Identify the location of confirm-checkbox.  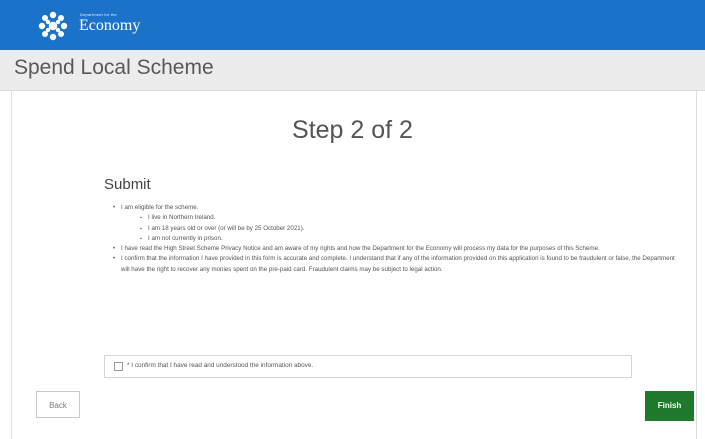
(118, 366).